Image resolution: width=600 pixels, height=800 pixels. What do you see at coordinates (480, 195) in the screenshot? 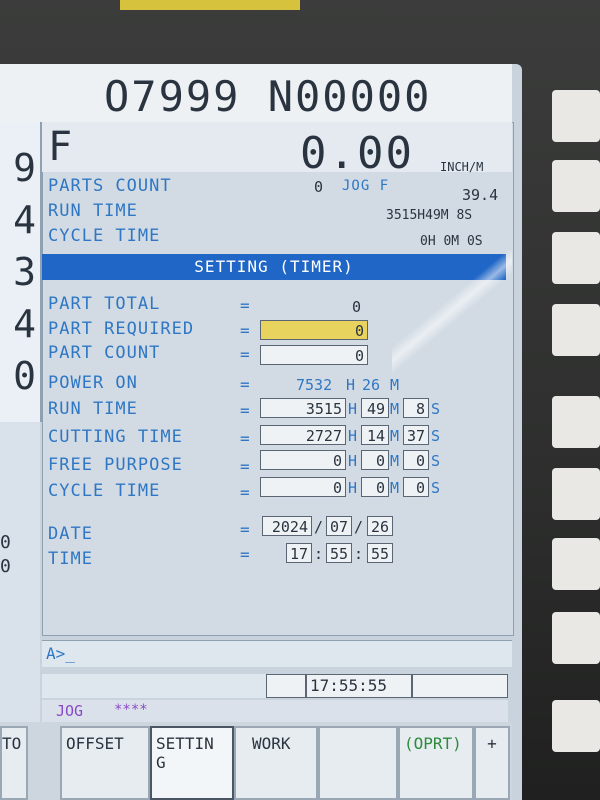
I see `jog-feed-value: 39.4` at bounding box center [480, 195].